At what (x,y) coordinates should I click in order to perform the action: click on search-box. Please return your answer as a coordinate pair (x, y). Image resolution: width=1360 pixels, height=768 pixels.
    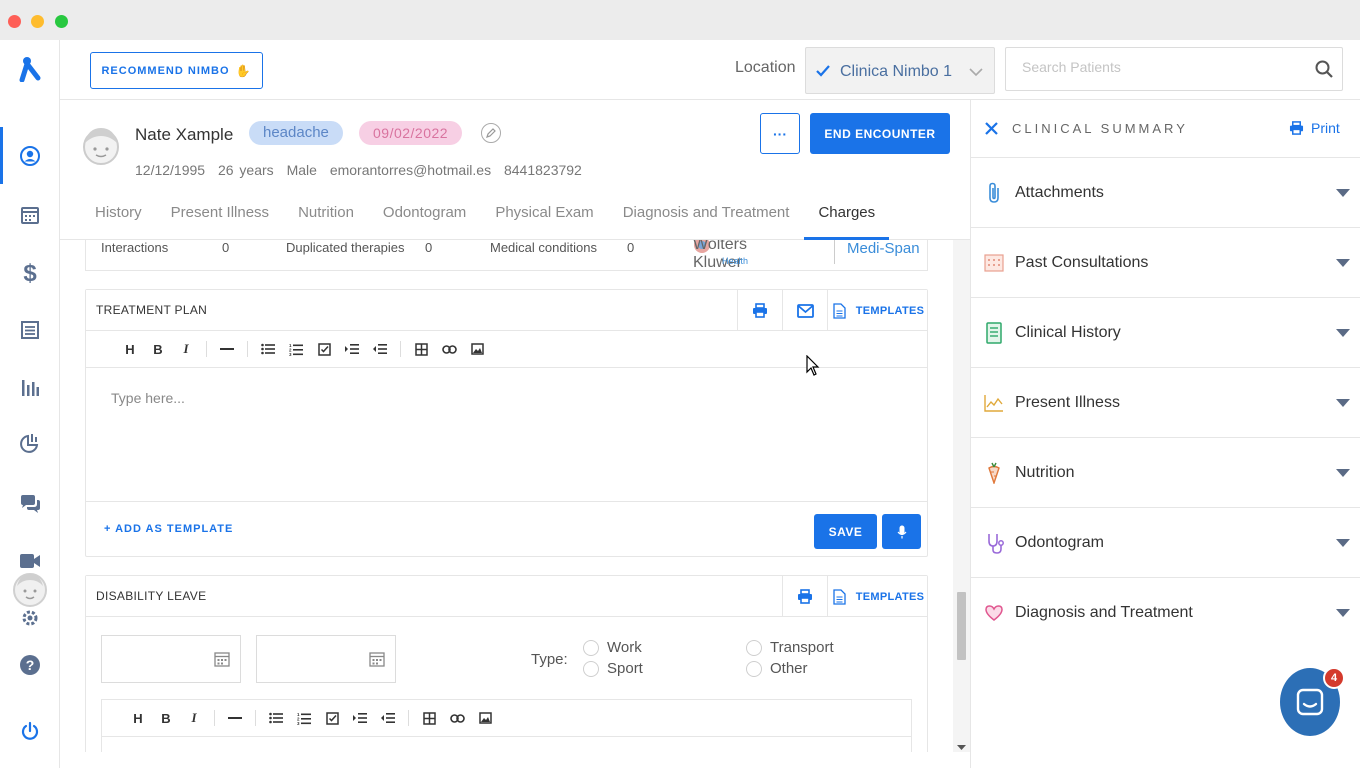
    Looking at the image, I should click on (1174, 69).